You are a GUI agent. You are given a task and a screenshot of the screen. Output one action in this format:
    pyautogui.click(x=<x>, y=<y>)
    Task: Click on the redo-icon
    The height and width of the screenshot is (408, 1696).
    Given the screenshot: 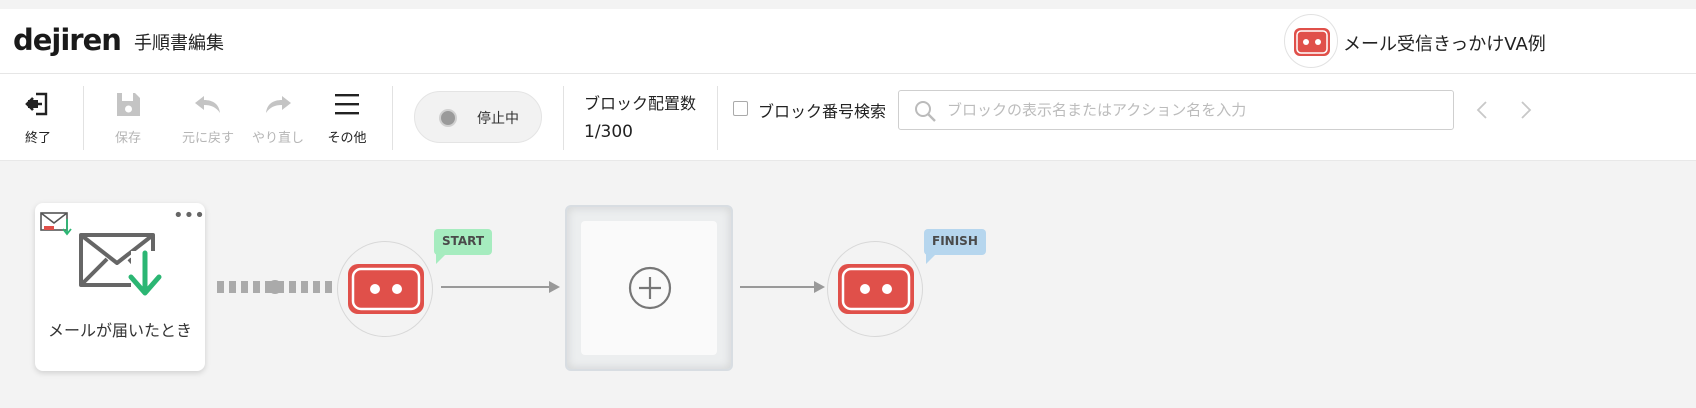 What is the action you would take?
    pyautogui.click(x=278, y=104)
    